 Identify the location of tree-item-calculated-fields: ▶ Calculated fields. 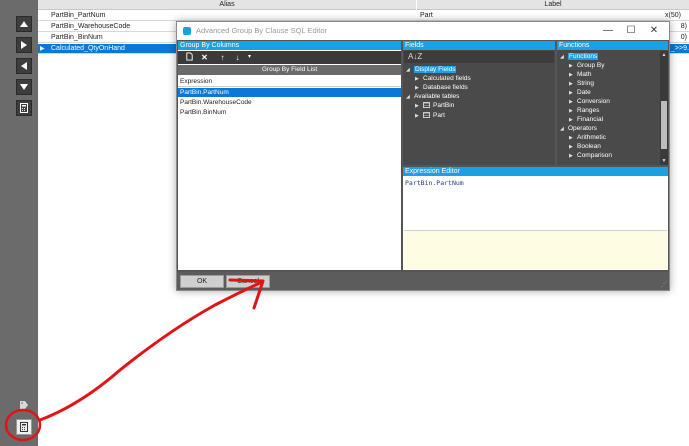
(443, 79).